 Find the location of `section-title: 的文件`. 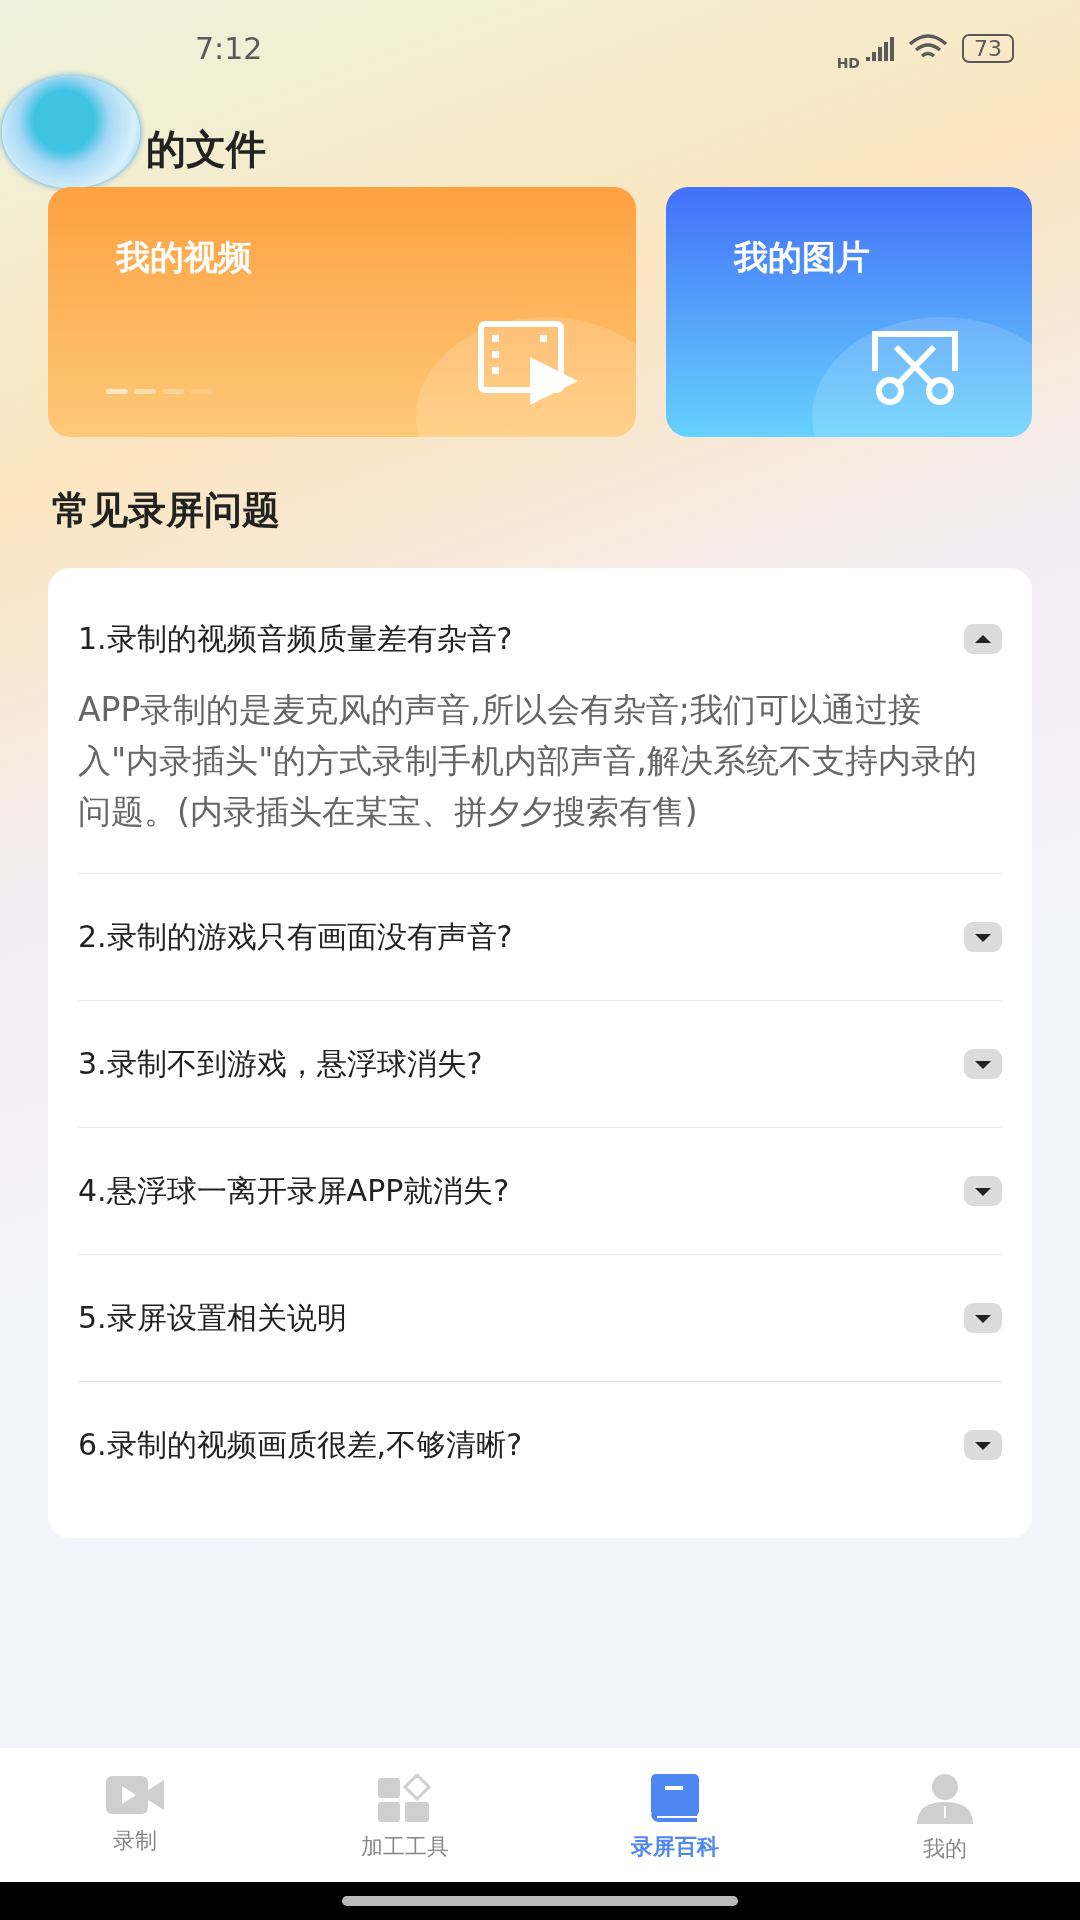

section-title: 的文件 is located at coordinates (206, 149).